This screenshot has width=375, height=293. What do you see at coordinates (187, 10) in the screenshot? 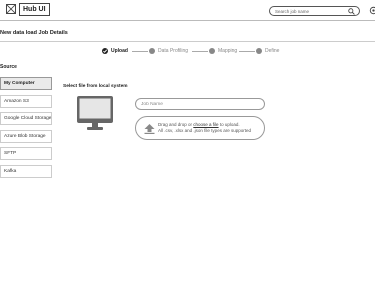
I see `top-bar: Hub UI` at bounding box center [187, 10].